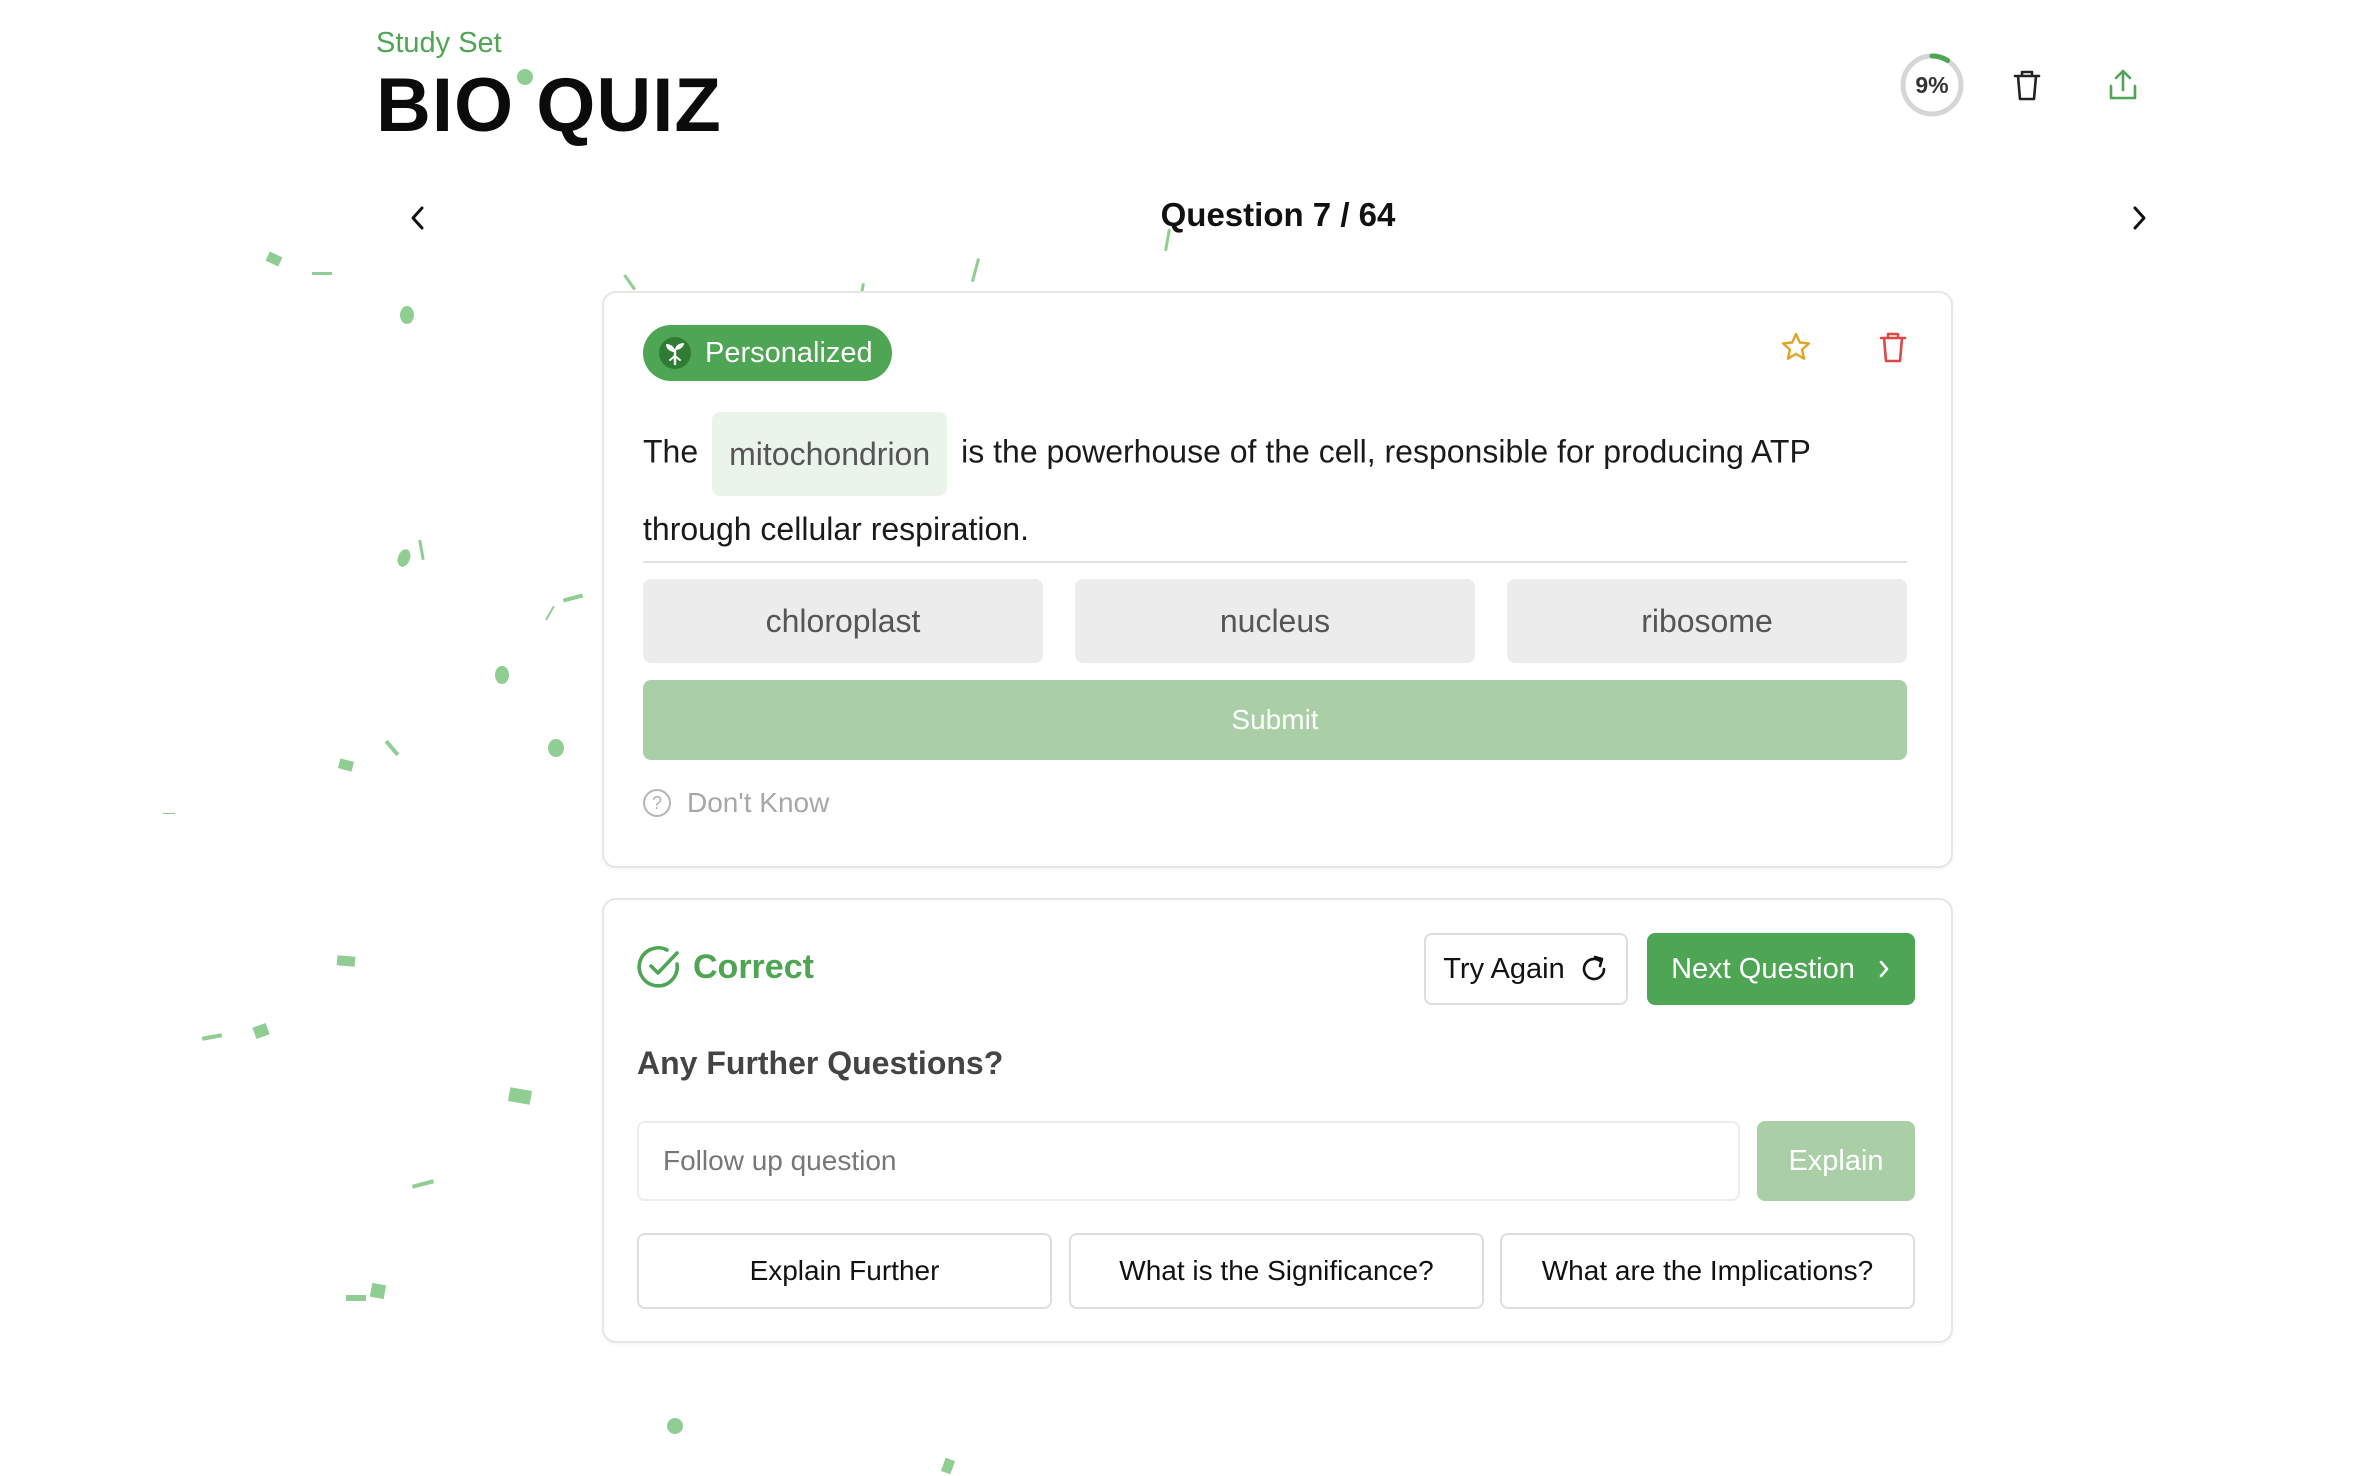 This screenshot has width=2358, height=1476. I want to click on share-button, so click(2123, 85).